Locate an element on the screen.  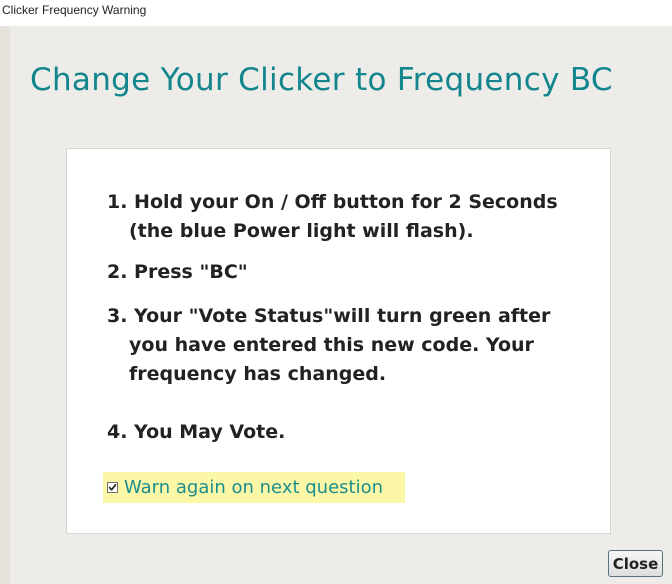
warn-again-checkbox is located at coordinates (112, 487).